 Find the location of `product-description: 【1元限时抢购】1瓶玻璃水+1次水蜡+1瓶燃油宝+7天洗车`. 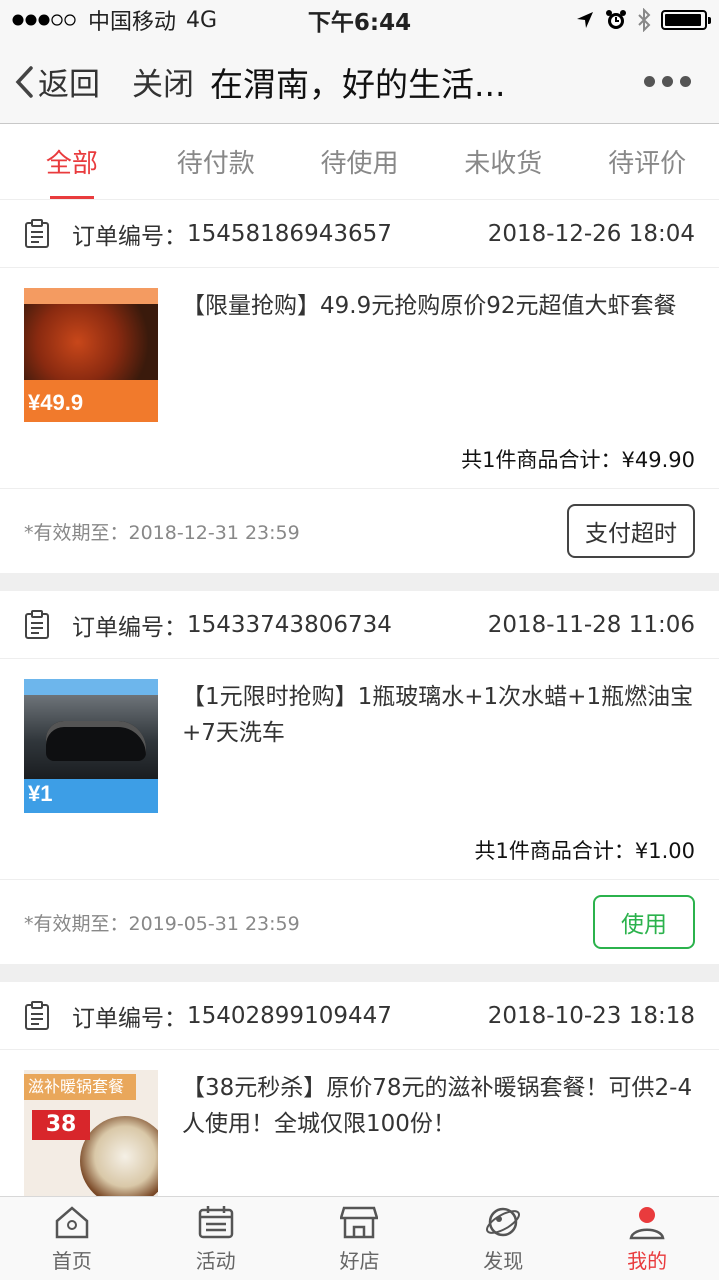

product-description: 【1元限时抢购】1瓶玻璃水+1次水蜡+1瓶燃油宝+7天洗车 is located at coordinates (438, 715).